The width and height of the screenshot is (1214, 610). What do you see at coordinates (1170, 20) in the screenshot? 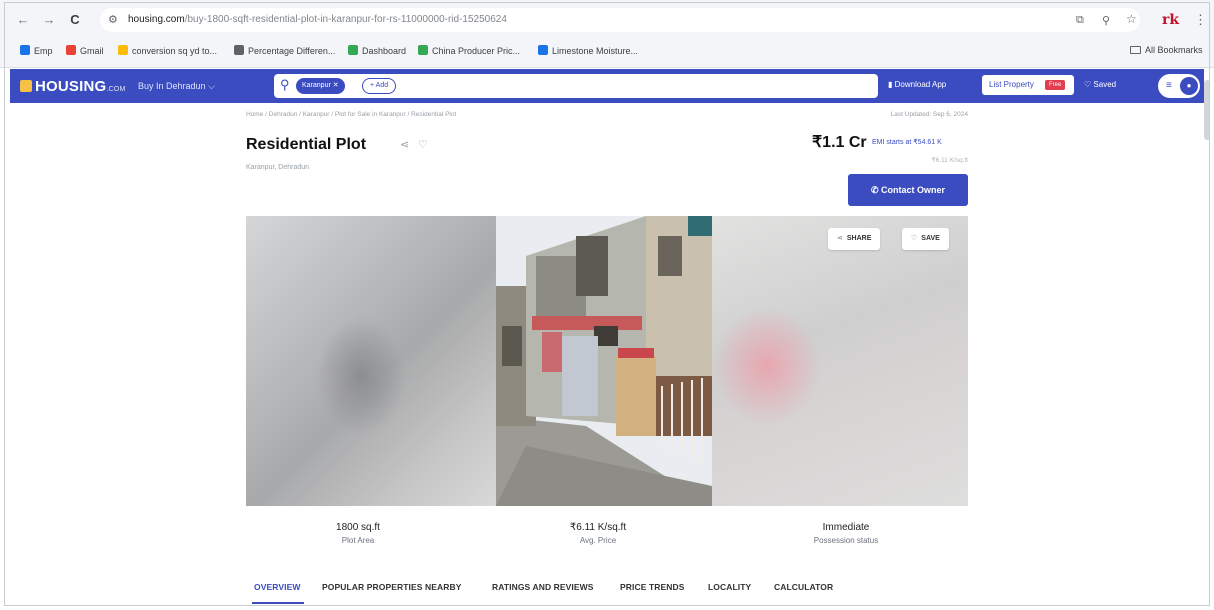
I see `profile-avatar: rk` at bounding box center [1170, 20].